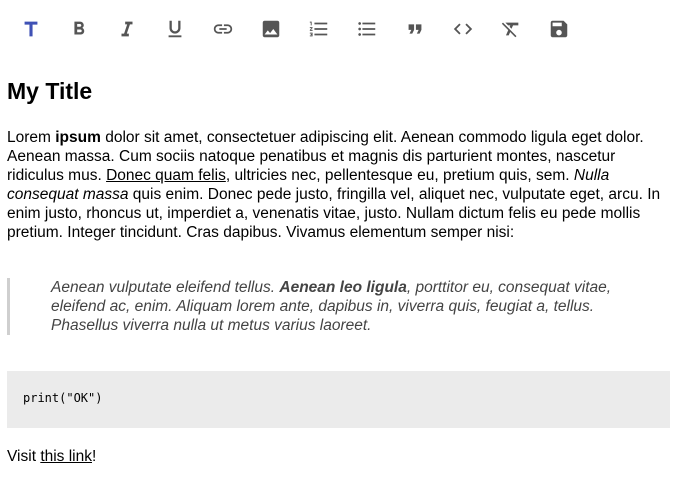 Image resolution: width=677 pixels, height=497 pixels. What do you see at coordinates (31, 137) in the screenshot?
I see `paragraph-text: Lorem` at bounding box center [31, 137].